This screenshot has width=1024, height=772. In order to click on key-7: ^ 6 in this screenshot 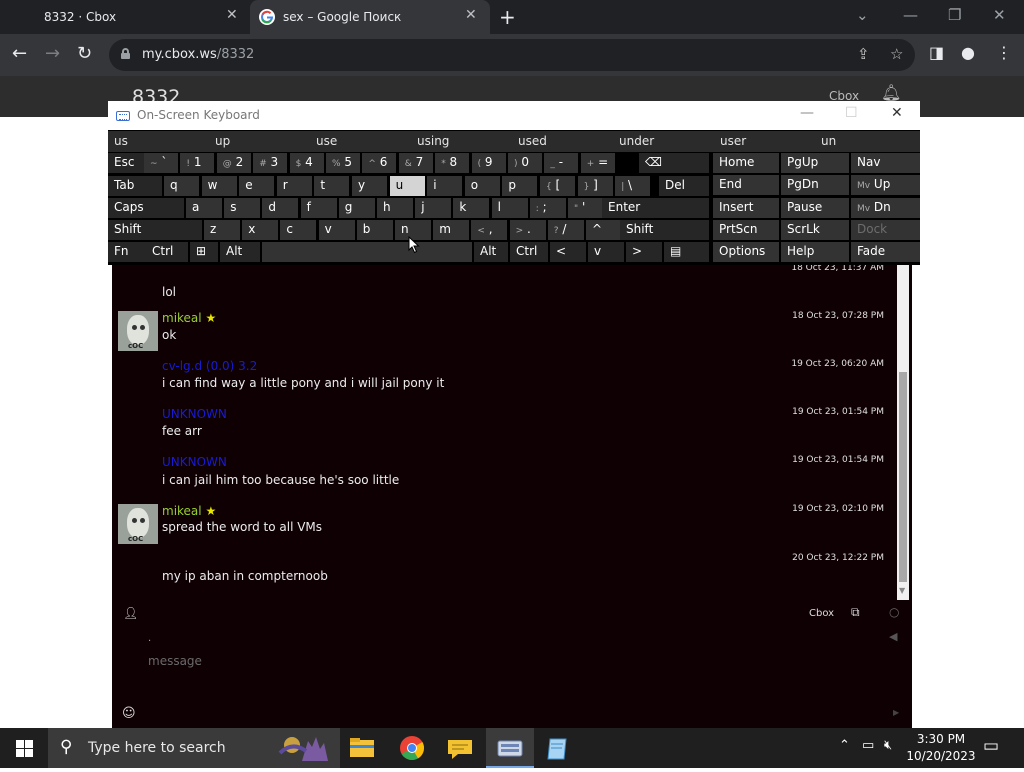, I will do `click(379, 163)`.